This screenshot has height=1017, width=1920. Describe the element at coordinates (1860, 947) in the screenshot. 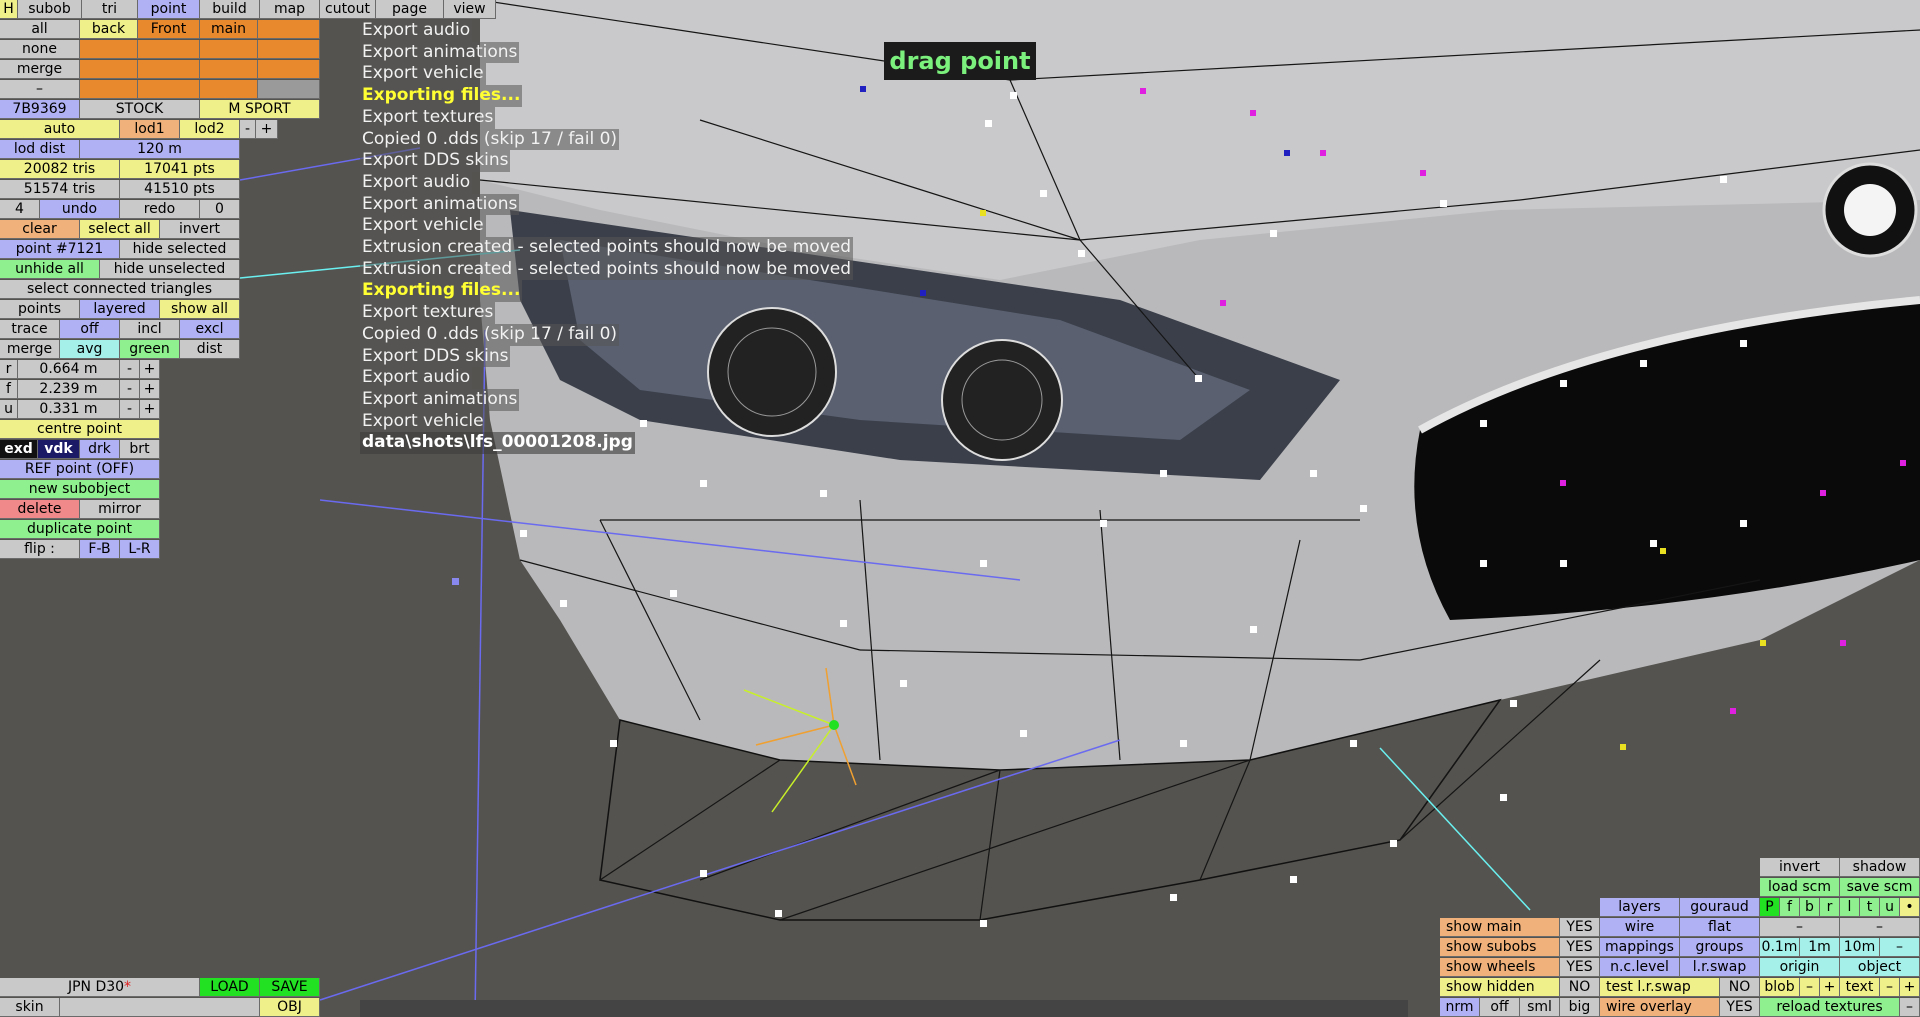

I see `grid-10m-button: 10m` at that location.